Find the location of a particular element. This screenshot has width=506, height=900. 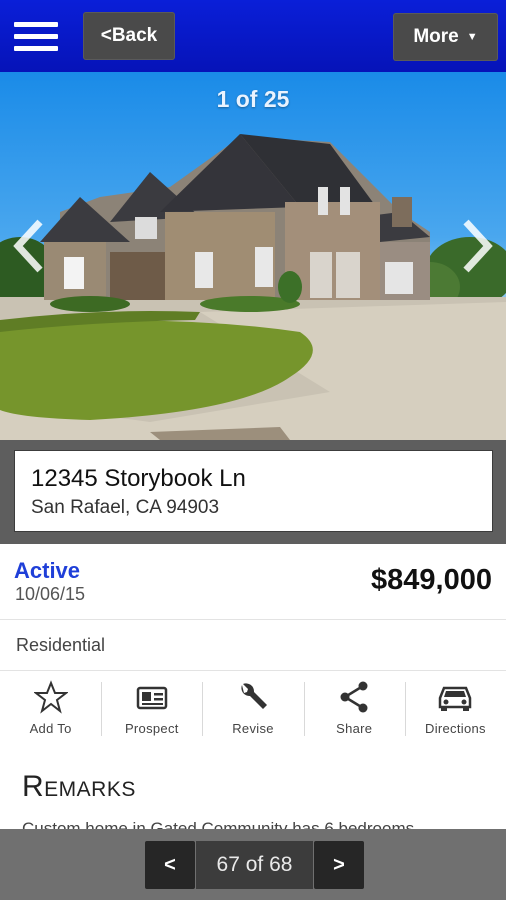

address-box: 12345 Storybook Ln San Rafael, CA 94903 is located at coordinates (253, 491).